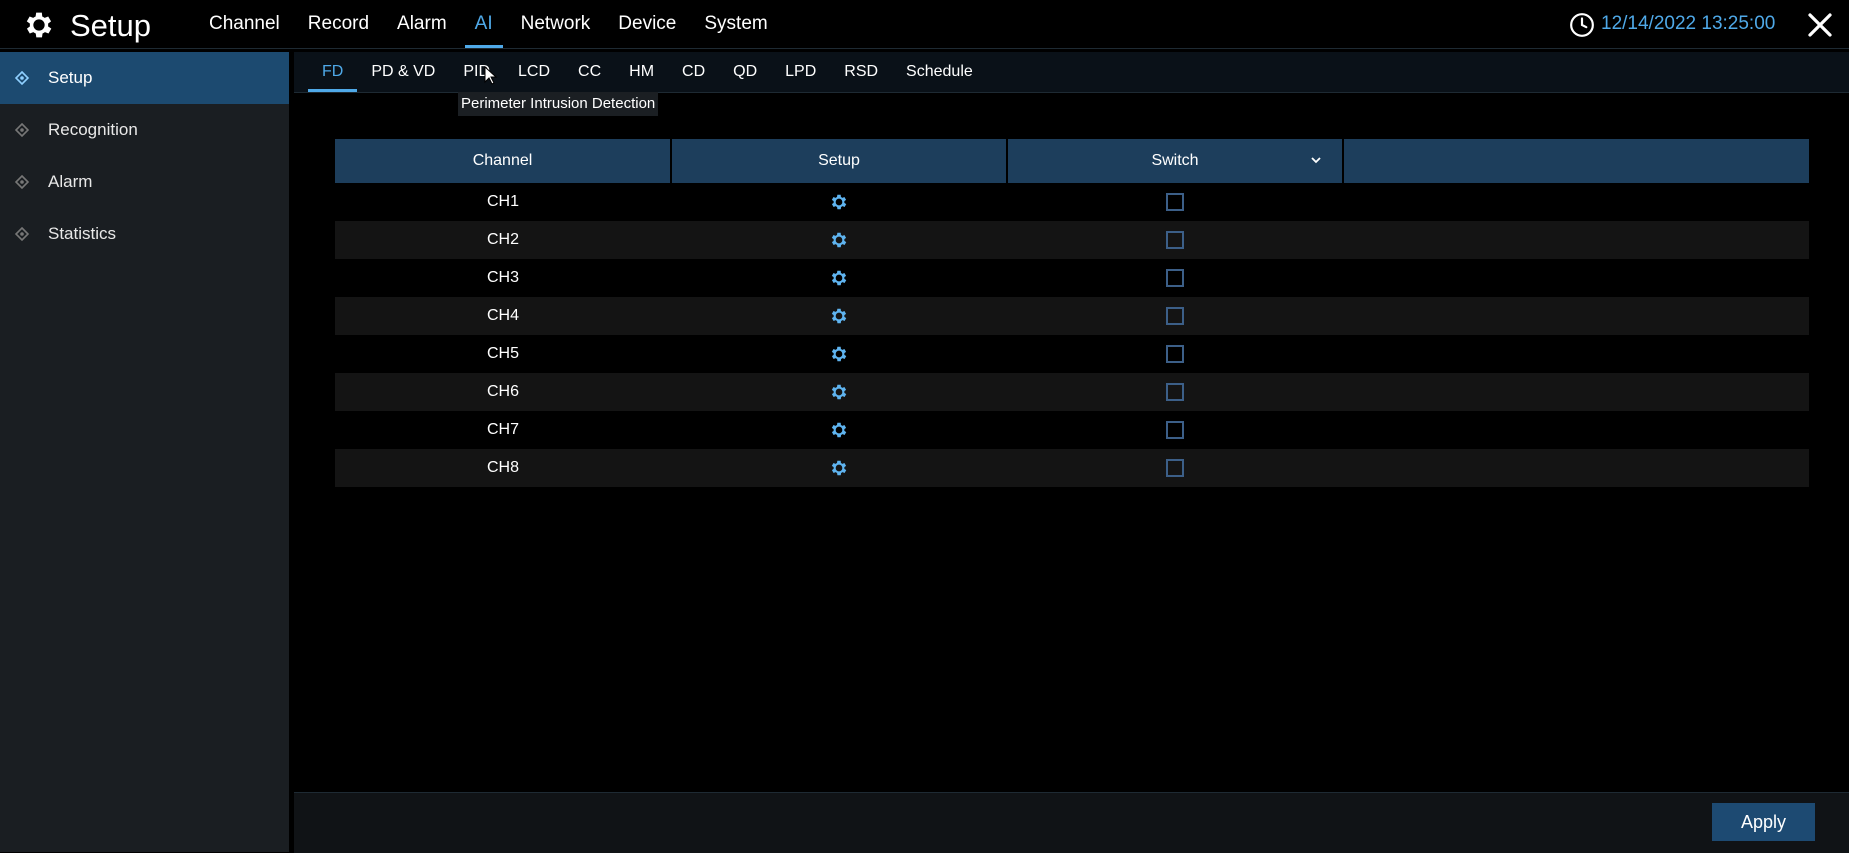 This screenshot has width=1849, height=853. I want to click on tab-fd: FD, so click(333, 72).